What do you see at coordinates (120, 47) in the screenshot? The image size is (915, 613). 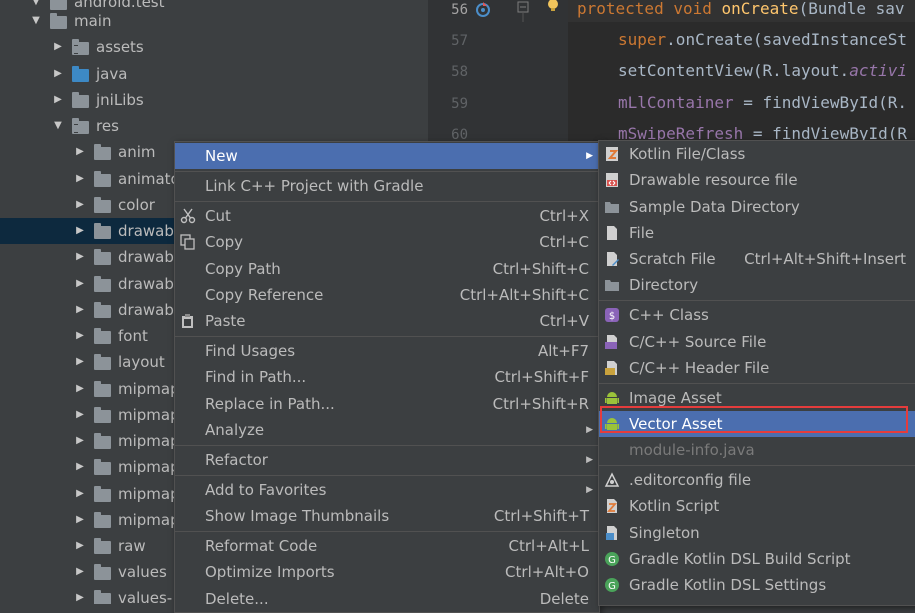 I see `tree-item-label: assets` at bounding box center [120, 47].